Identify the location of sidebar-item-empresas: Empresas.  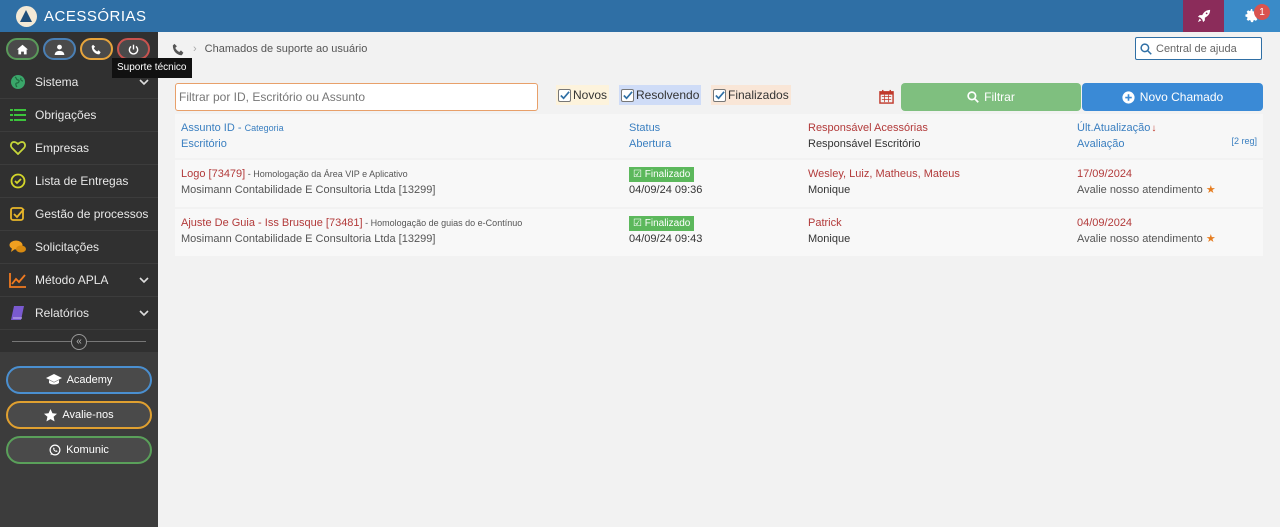
(79, 148).